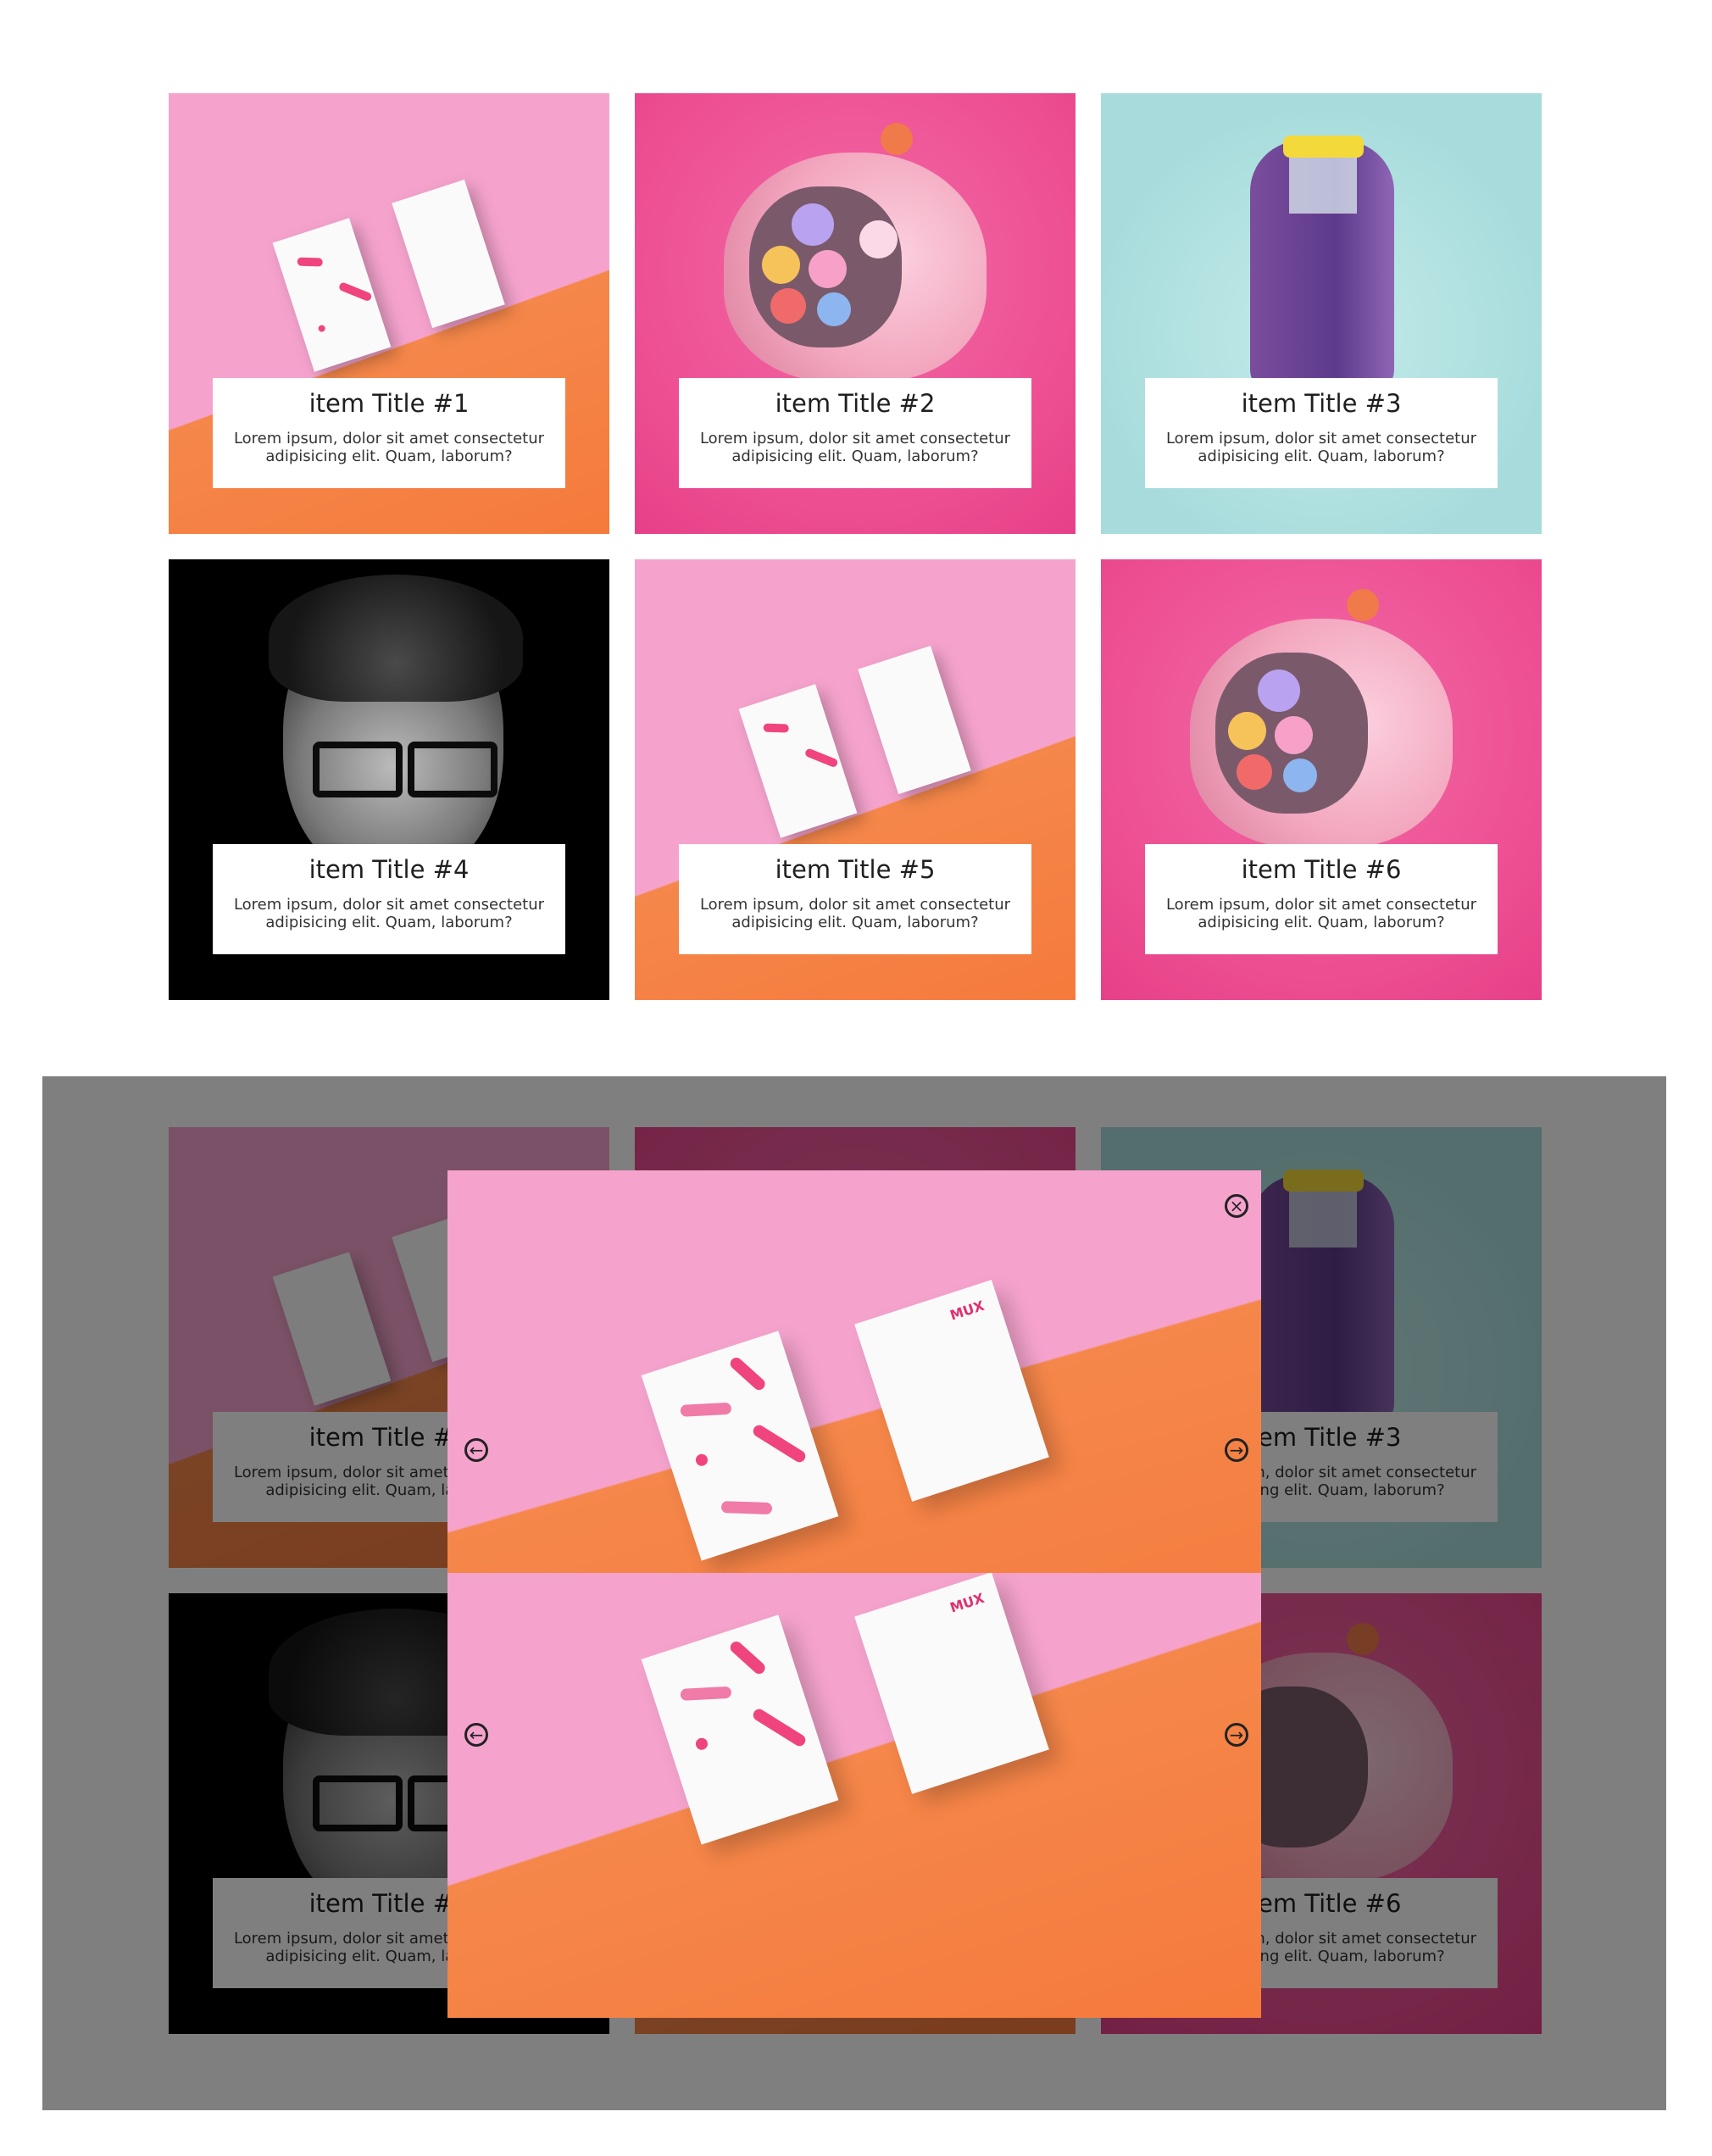 The image size is (1712, 2156). What do you see at coordinates (855, 403) in the screenshot?
I see `item-title: item Title #2` at bounding box center [855, 403].